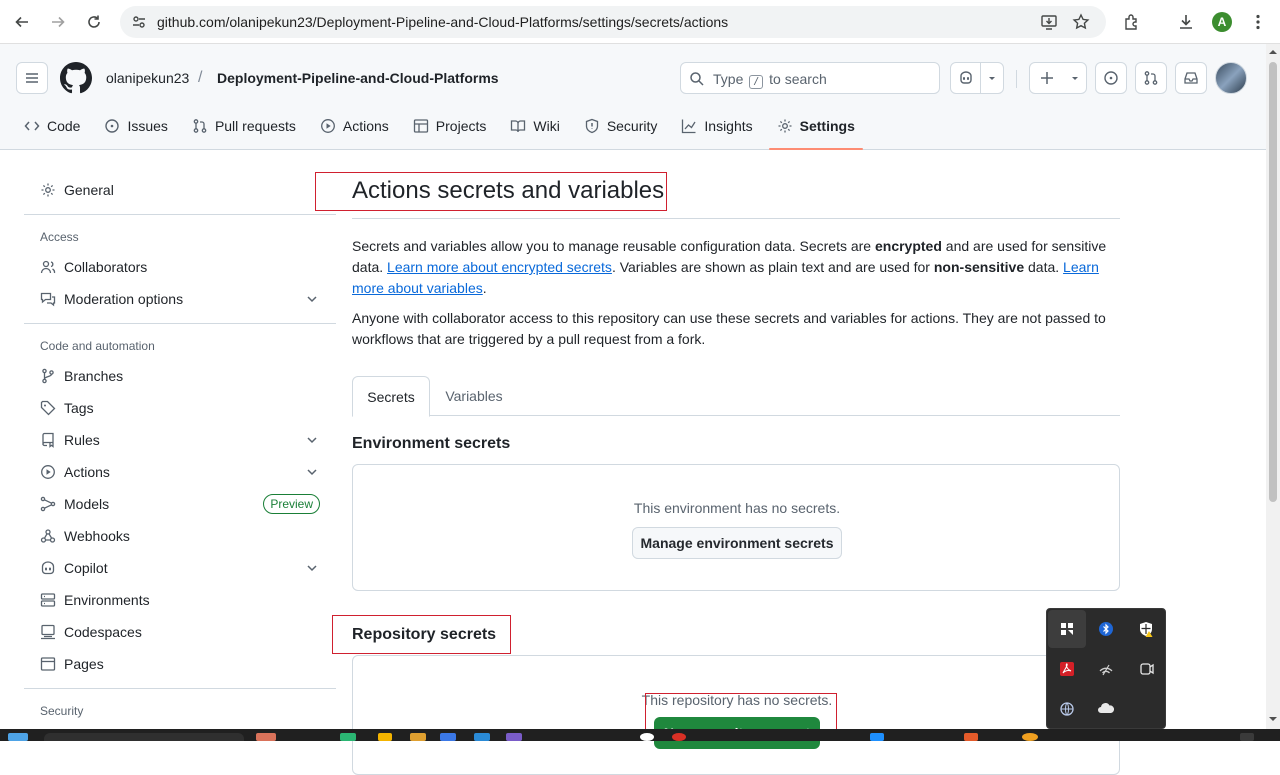  What do you see at coordinates (1049, 22) in the screenshot?
I see `install-app-icon` at bounding box center [1049, 22].